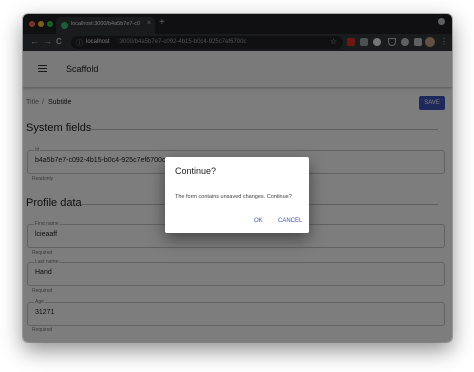  I want to click on cancel-button: CANCEL, so click(290, 221).